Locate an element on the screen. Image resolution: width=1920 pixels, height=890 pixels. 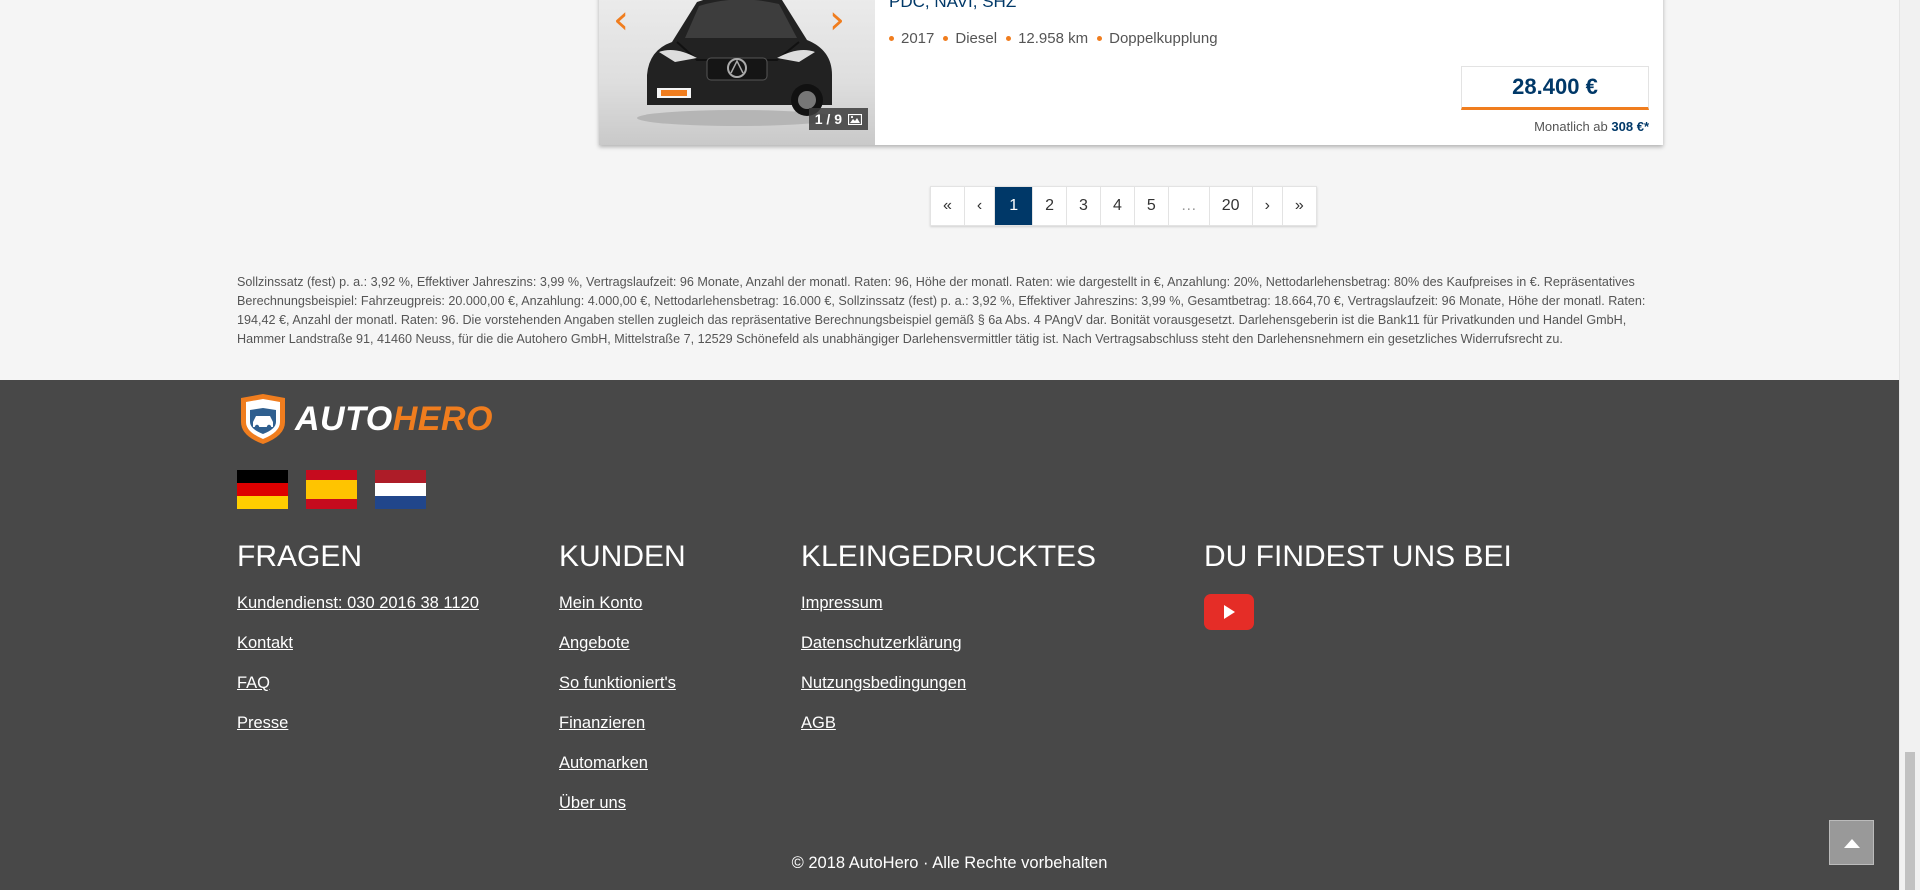
flag-spain-icon is located at coordinates (331, 489).